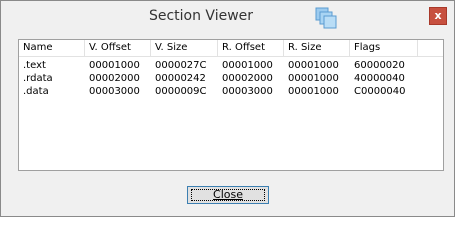  I want to click on title-bar: Section Viewer x, so click(227, 17).